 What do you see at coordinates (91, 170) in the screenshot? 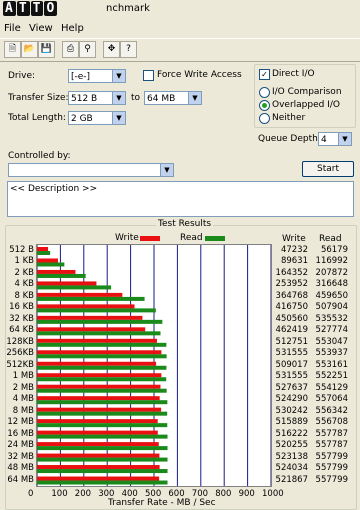
I see `controlled-by-select: ▼` at bounding box center [91, 170].